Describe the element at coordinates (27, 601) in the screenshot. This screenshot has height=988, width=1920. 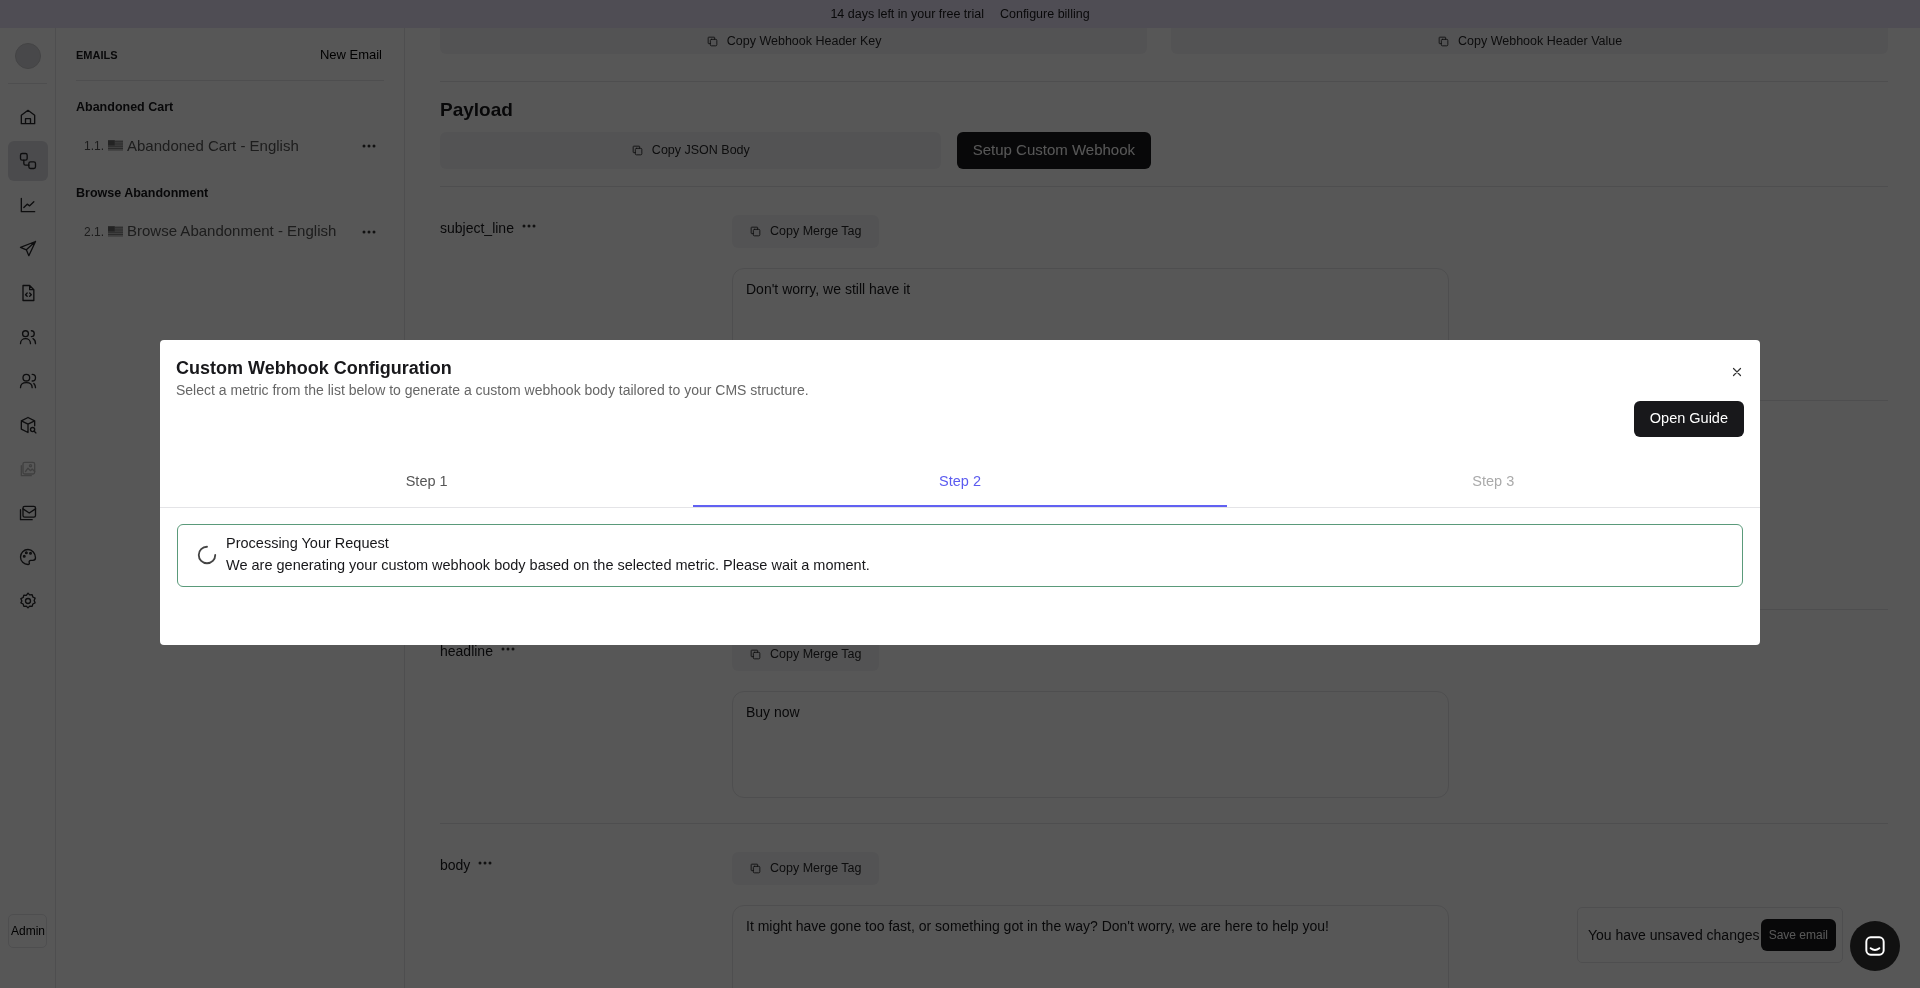
I see `settings-icon` at that location.